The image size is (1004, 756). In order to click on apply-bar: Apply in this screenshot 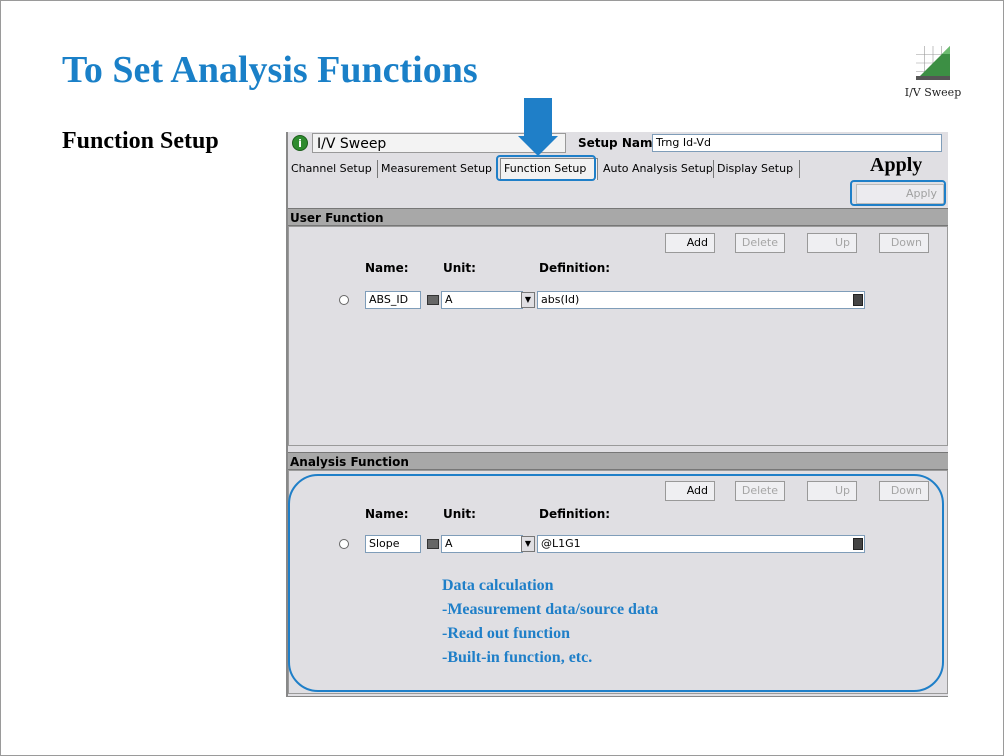, I will do `click(618, 194)`.